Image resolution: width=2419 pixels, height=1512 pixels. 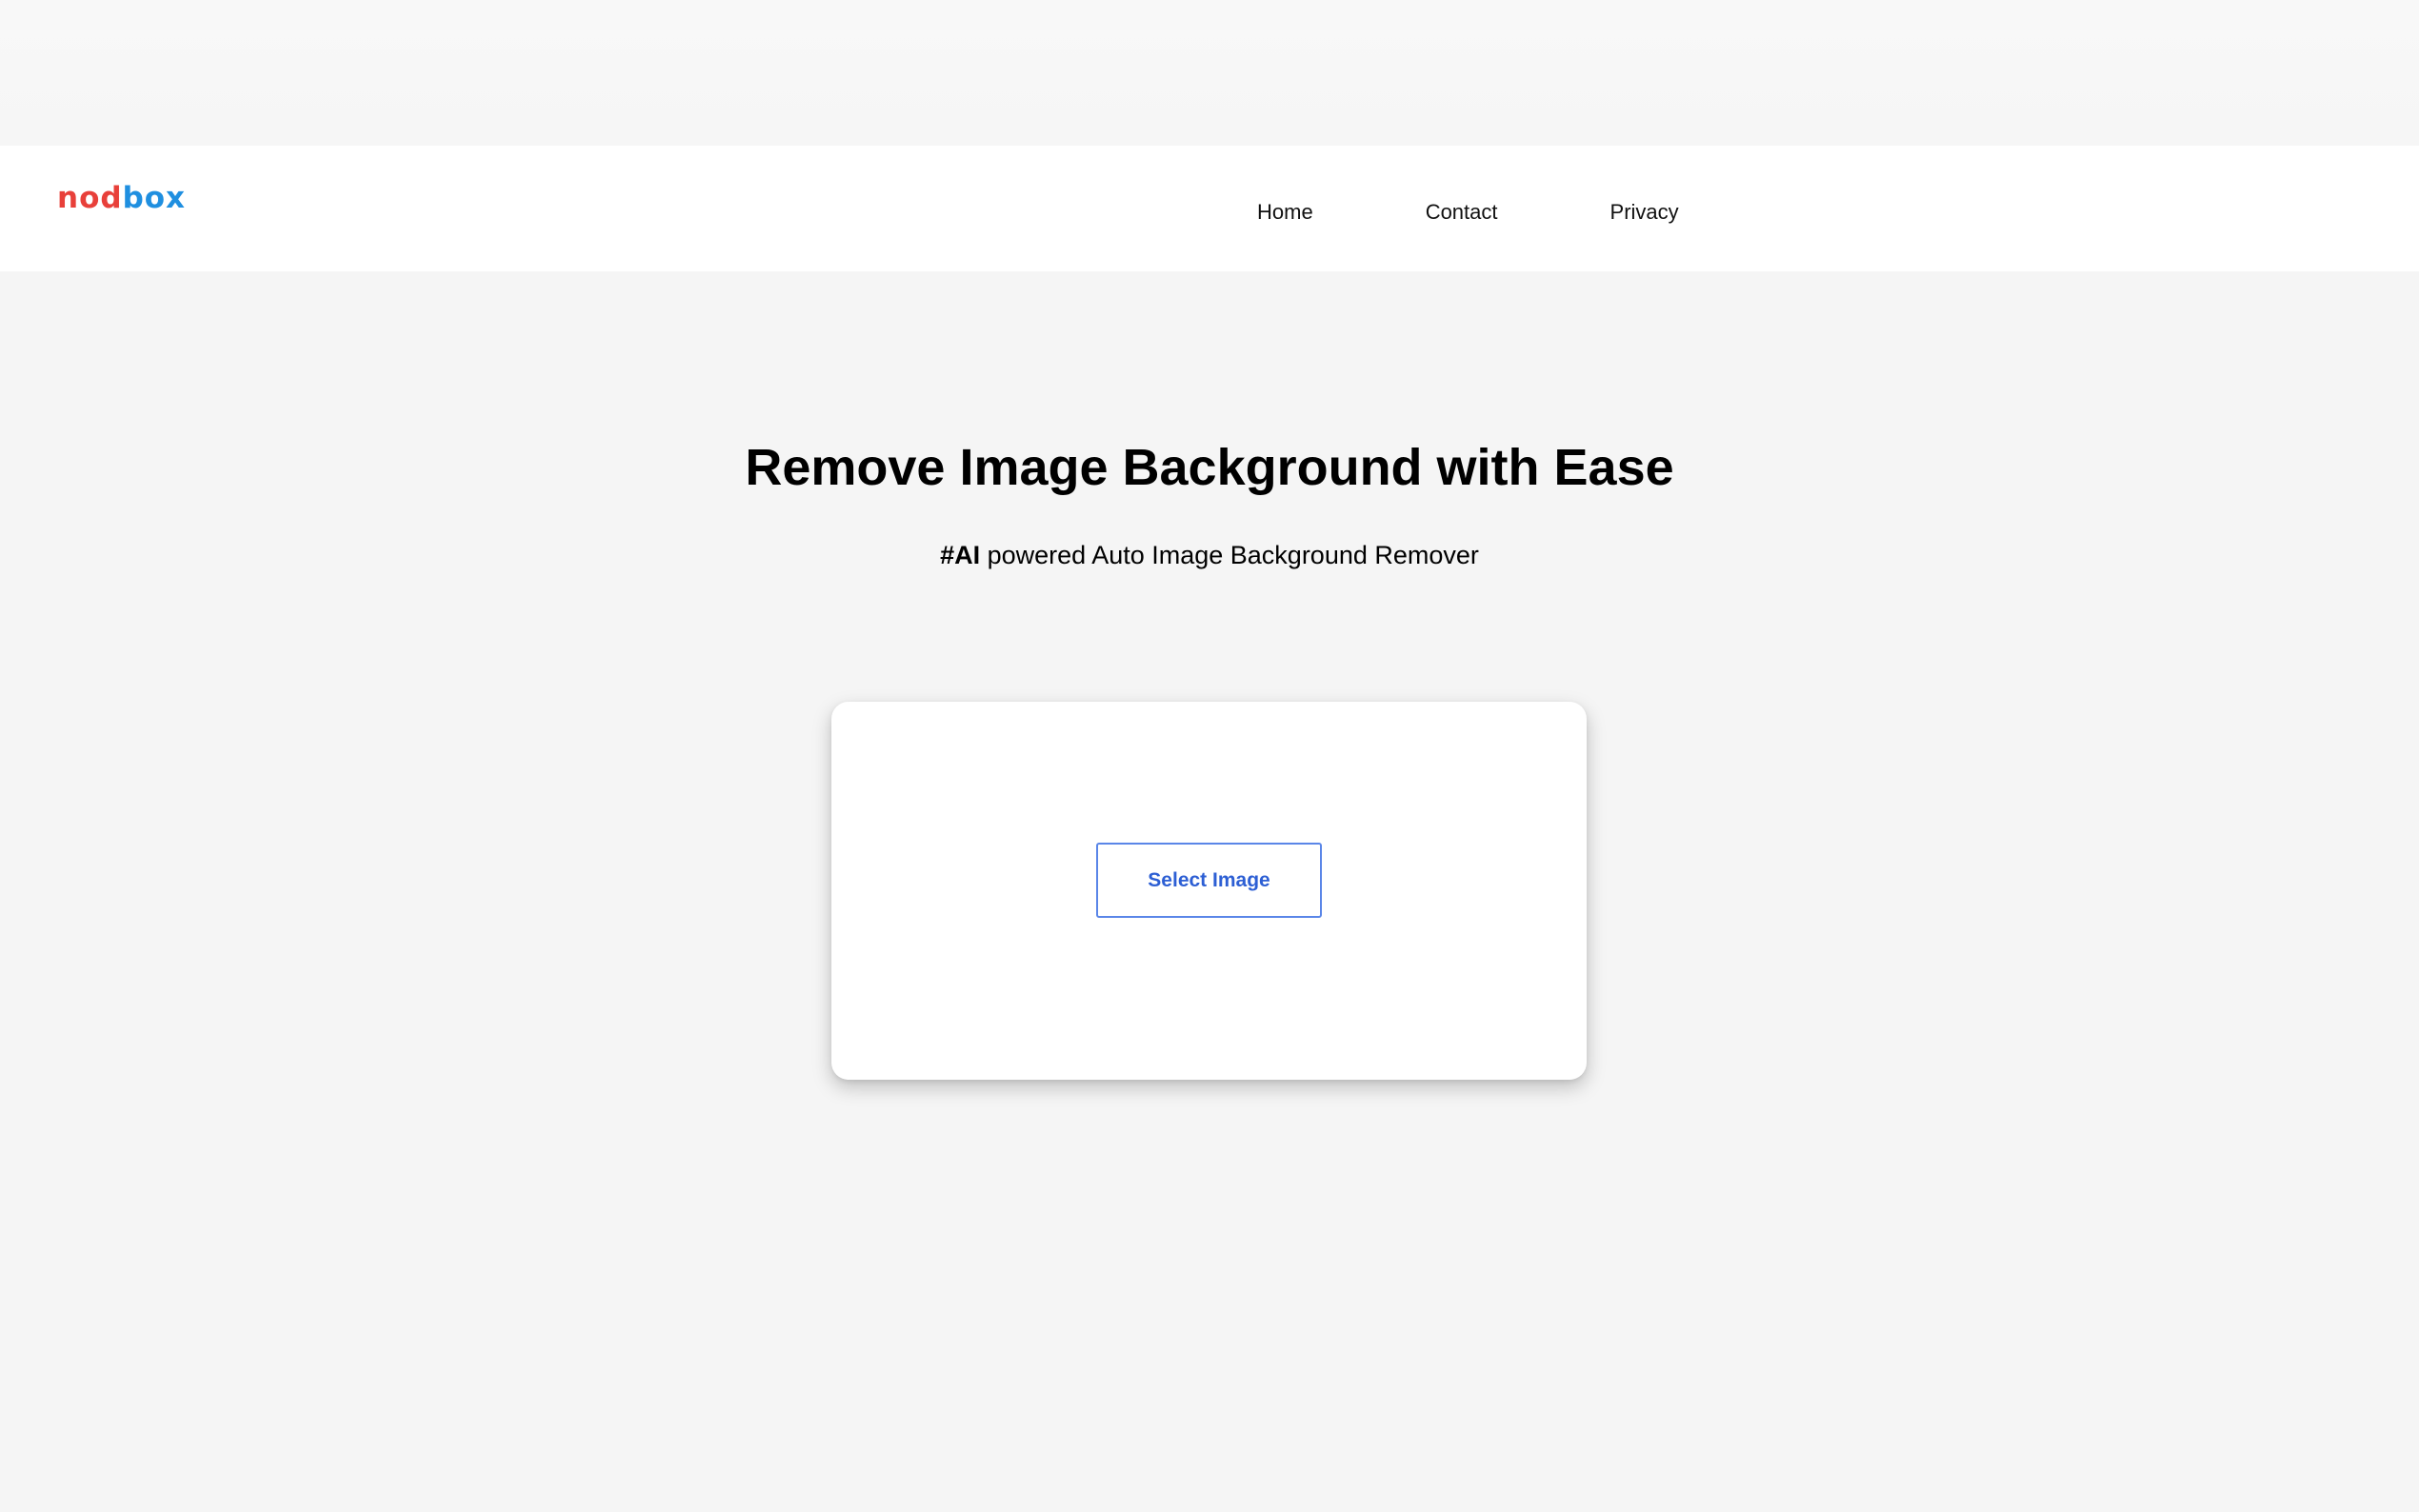 I want to click on select-image-button: Select Image, so click(x=1209, y=880).